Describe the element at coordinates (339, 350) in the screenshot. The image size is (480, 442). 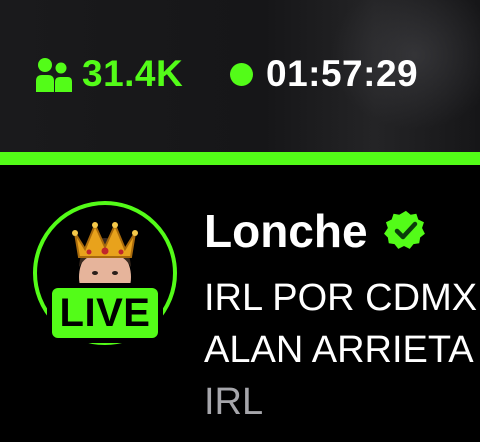
I see `stream-title-line-2: ALAN ARRIETA` at that location.